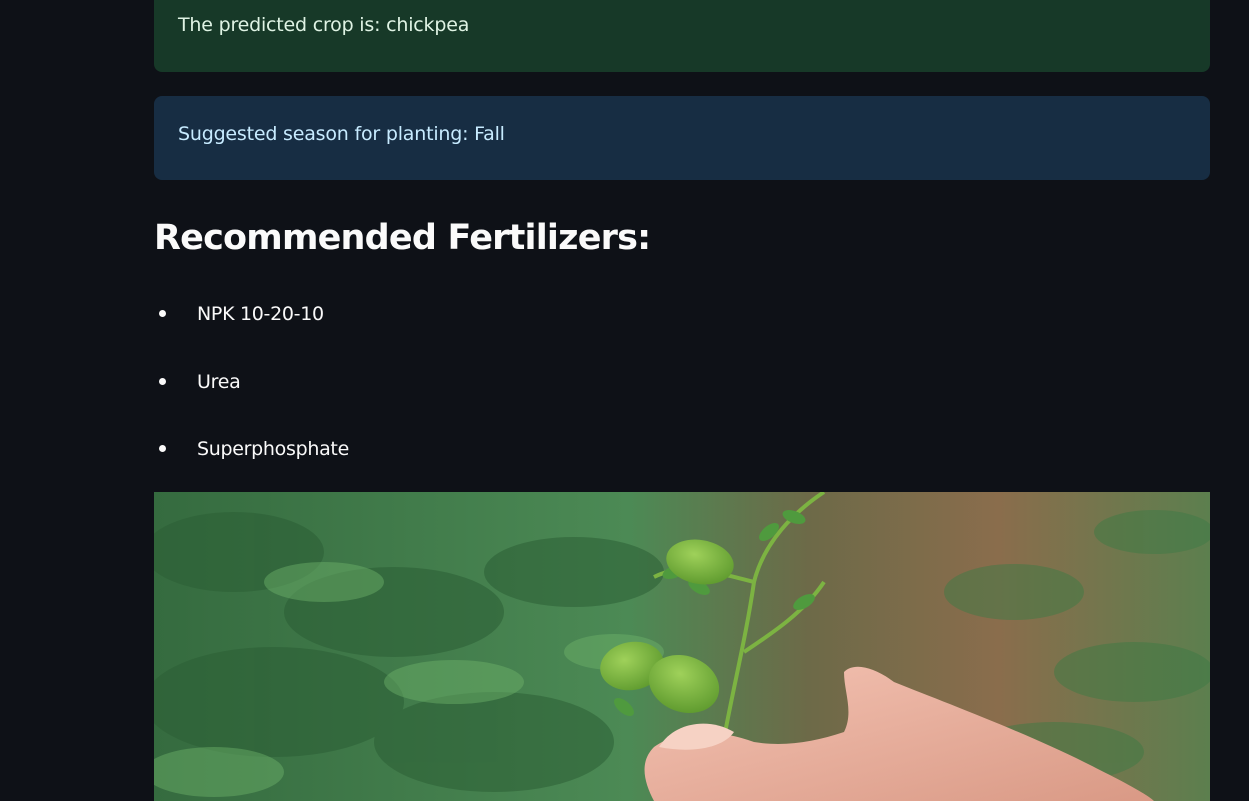 The height and width of the screenshot is (801, 1249). Describe the element at coordinates (682, 36) in the screenshot. I see `success-alert: The predicted crop is: chickpea` at that location.